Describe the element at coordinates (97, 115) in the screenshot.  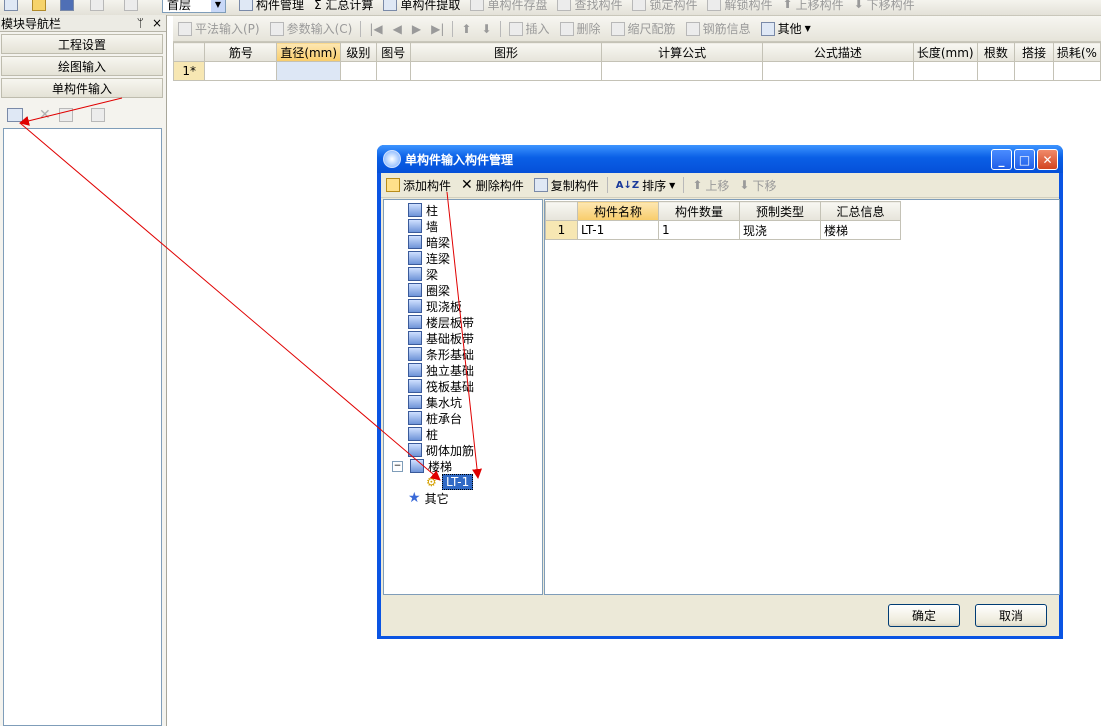
I see `paste-icon` at that location.